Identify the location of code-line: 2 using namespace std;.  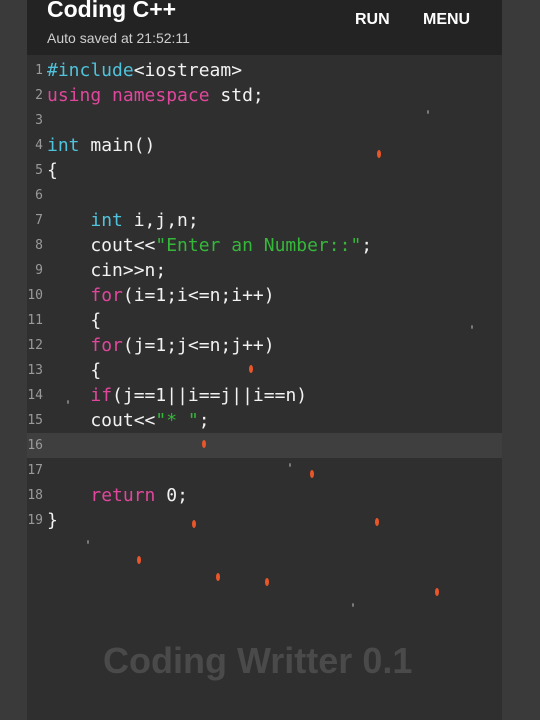
(264, 95).